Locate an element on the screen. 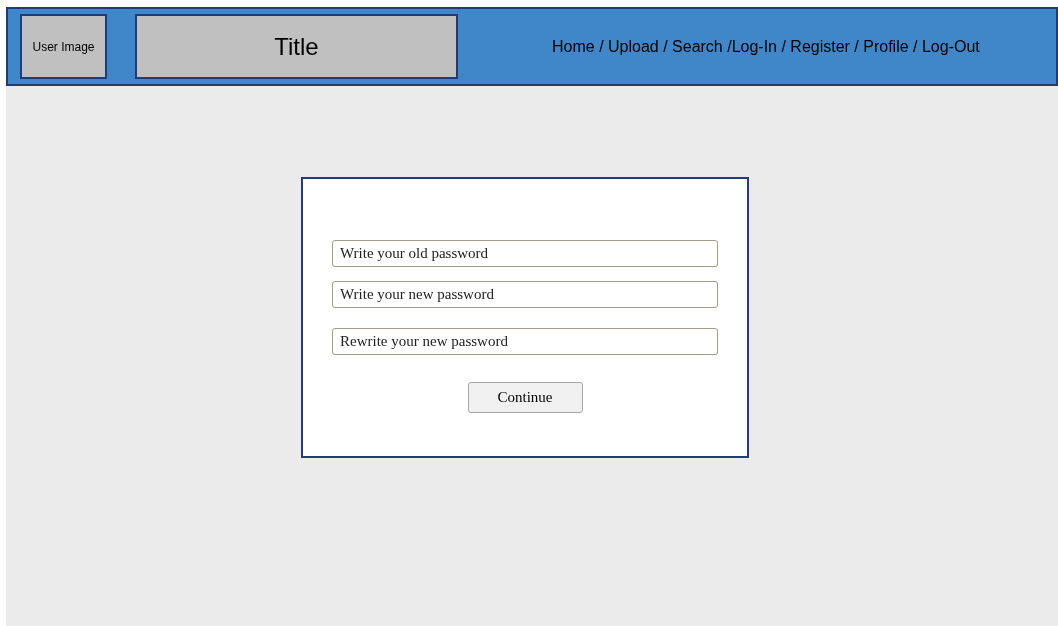  password-field: Write your new password is located at coordinates (525, 294).